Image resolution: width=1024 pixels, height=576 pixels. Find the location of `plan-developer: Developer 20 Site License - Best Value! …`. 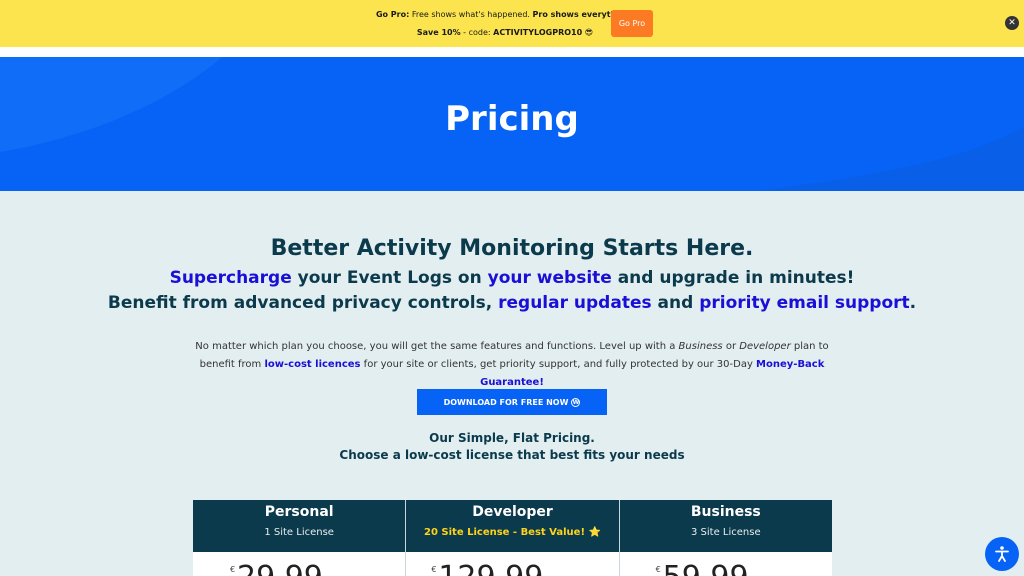

plan-developer: Developer 20 Site License - Best Value! … is located at coordinates (512, 538).